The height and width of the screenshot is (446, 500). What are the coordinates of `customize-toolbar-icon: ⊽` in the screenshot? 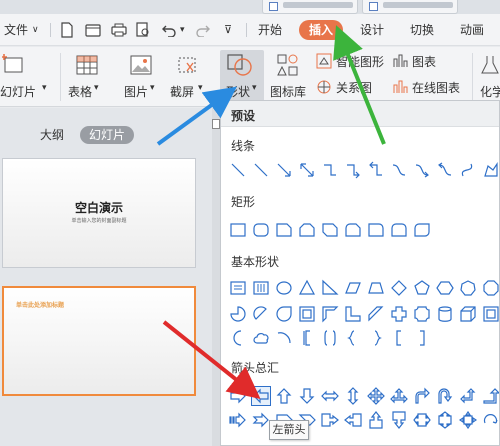 It's located at (228, 30).